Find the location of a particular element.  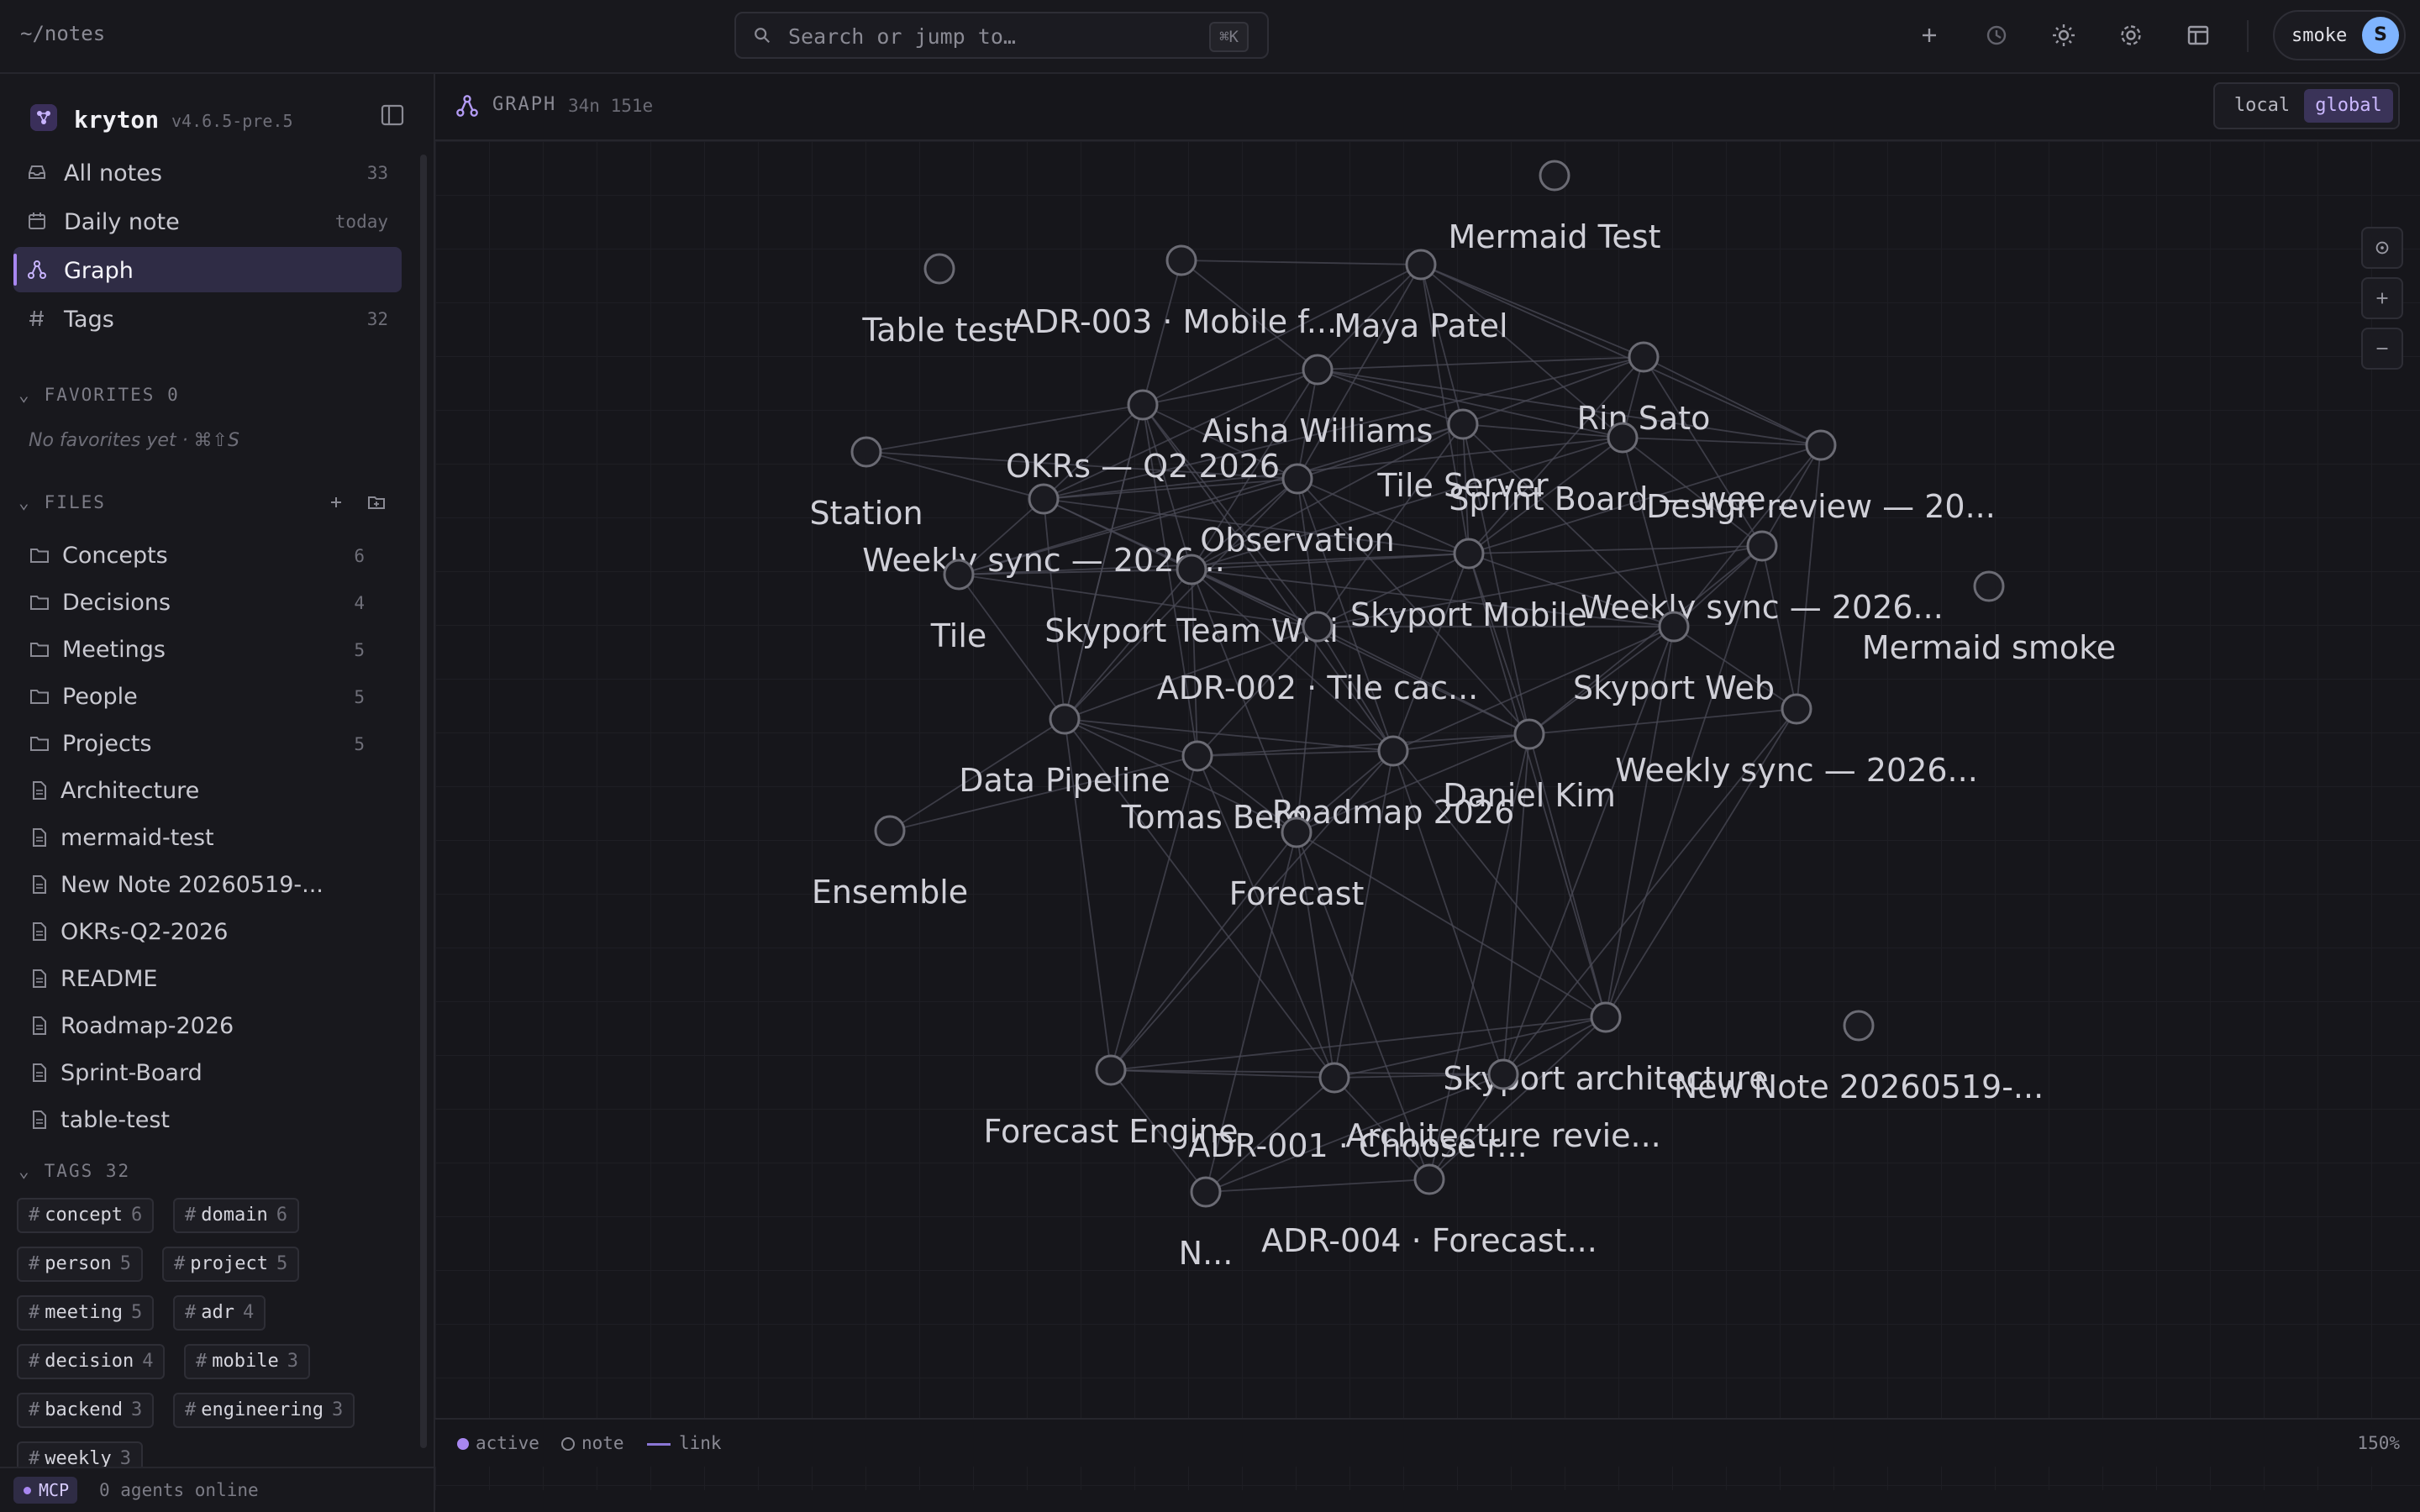

file-item: Architecture is located at coordinates (207, 790).